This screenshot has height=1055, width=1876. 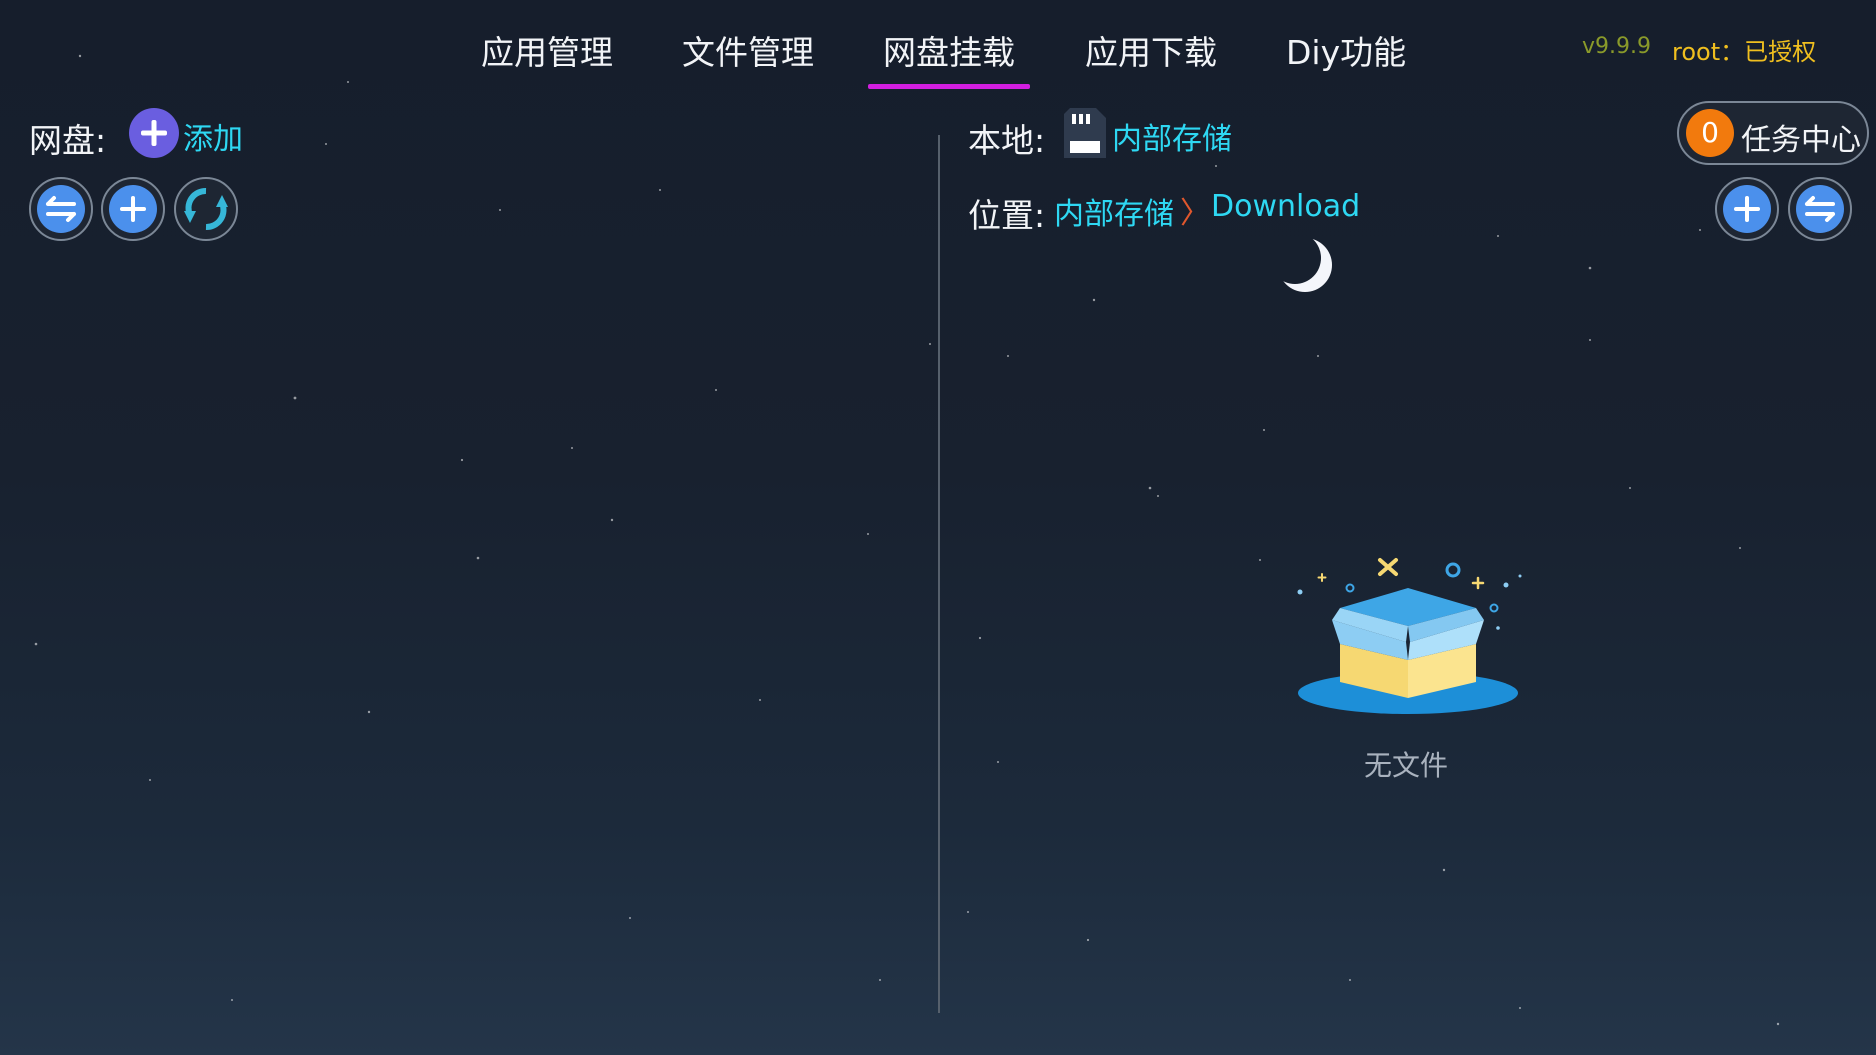 What do you see at coordinates (1305, 265) in the screenshot?
I see `moon-decoration` at bounding box center [1305, 265].